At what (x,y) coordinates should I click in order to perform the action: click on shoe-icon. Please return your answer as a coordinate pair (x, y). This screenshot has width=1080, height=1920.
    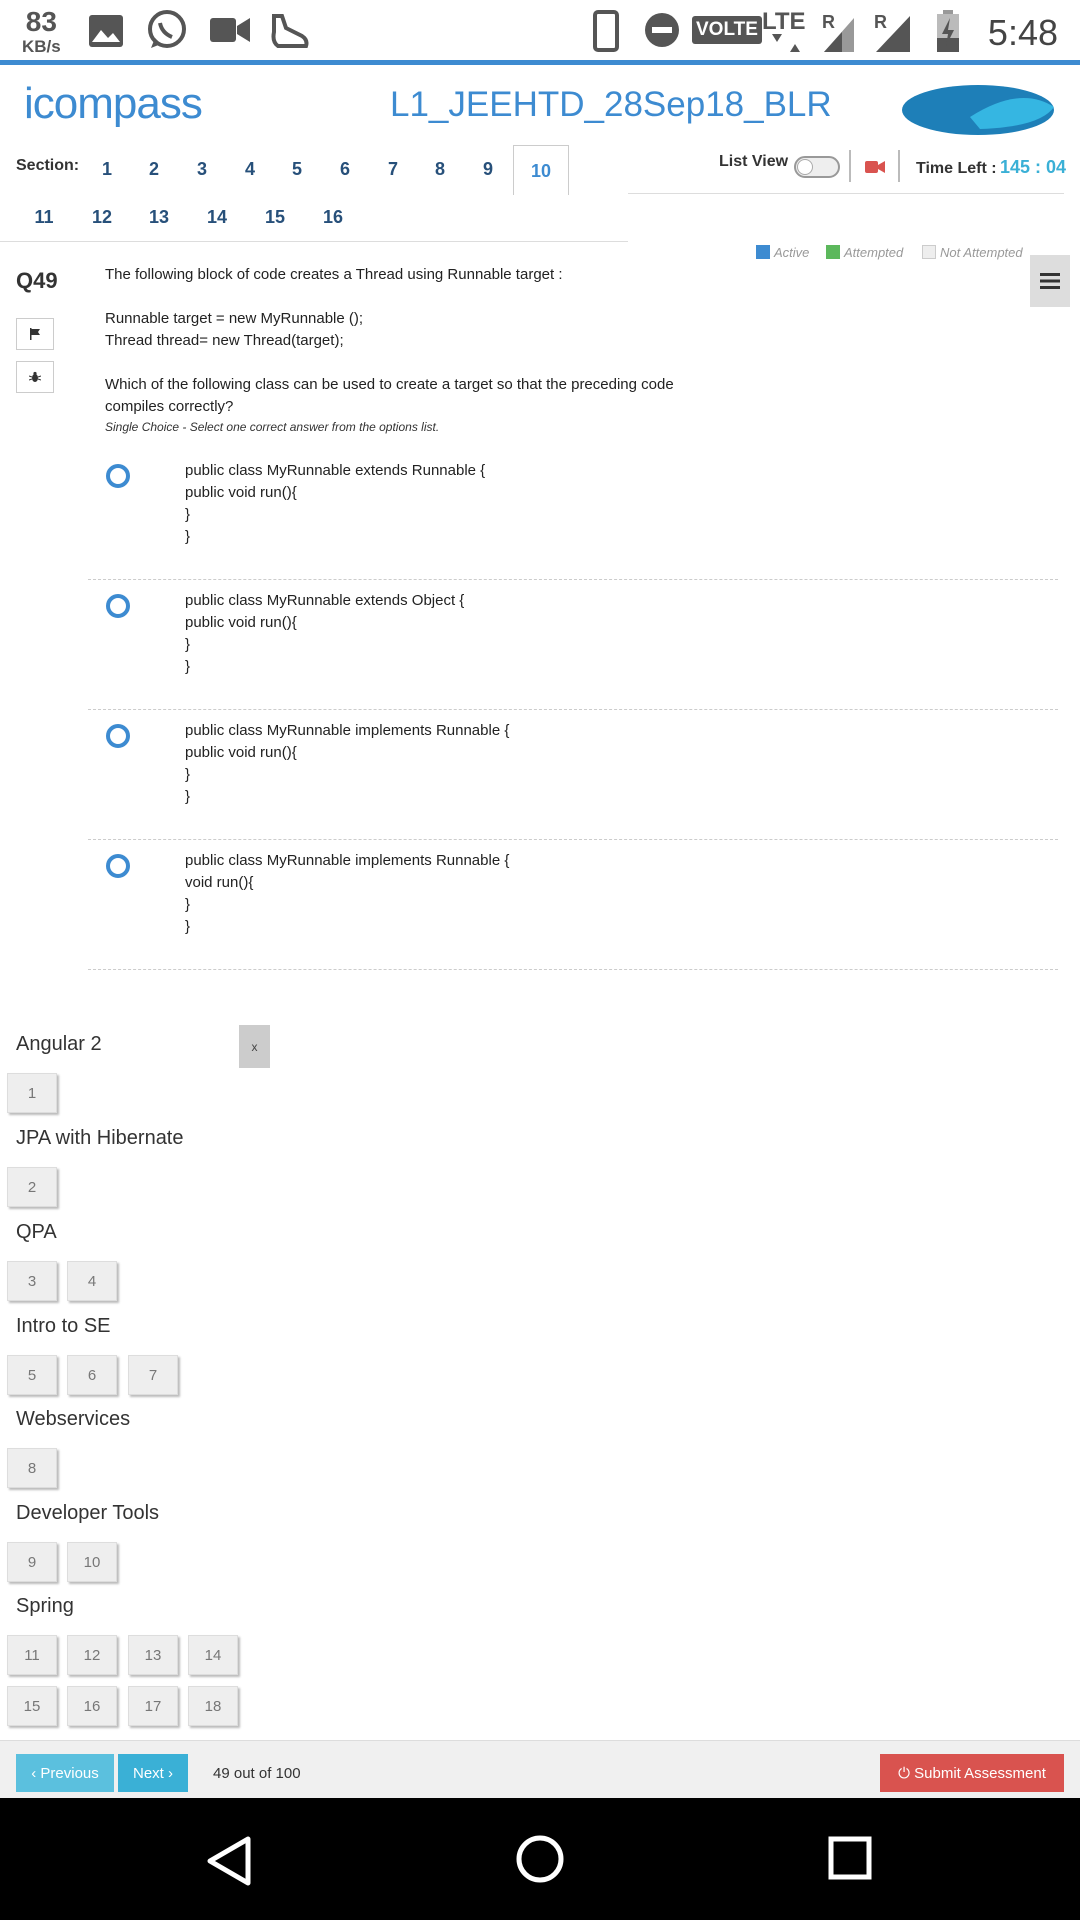
    Looking at the image, I should click on (290, 31).